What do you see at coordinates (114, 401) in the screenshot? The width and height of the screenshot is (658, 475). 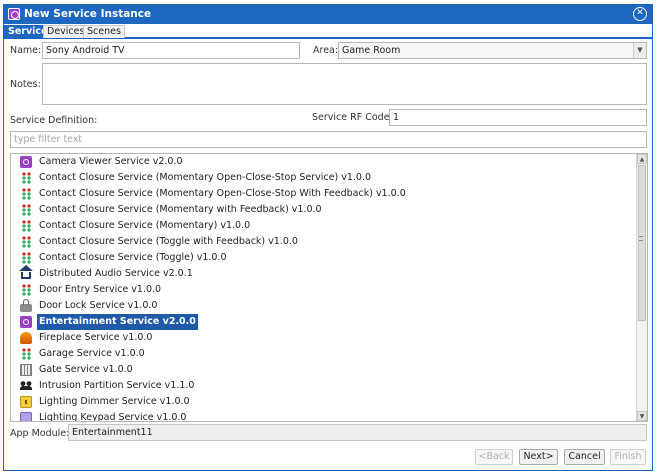 I see `list-item-label: Lighting Dimmer Service v1.0.0` at bounding box center [114, 401].